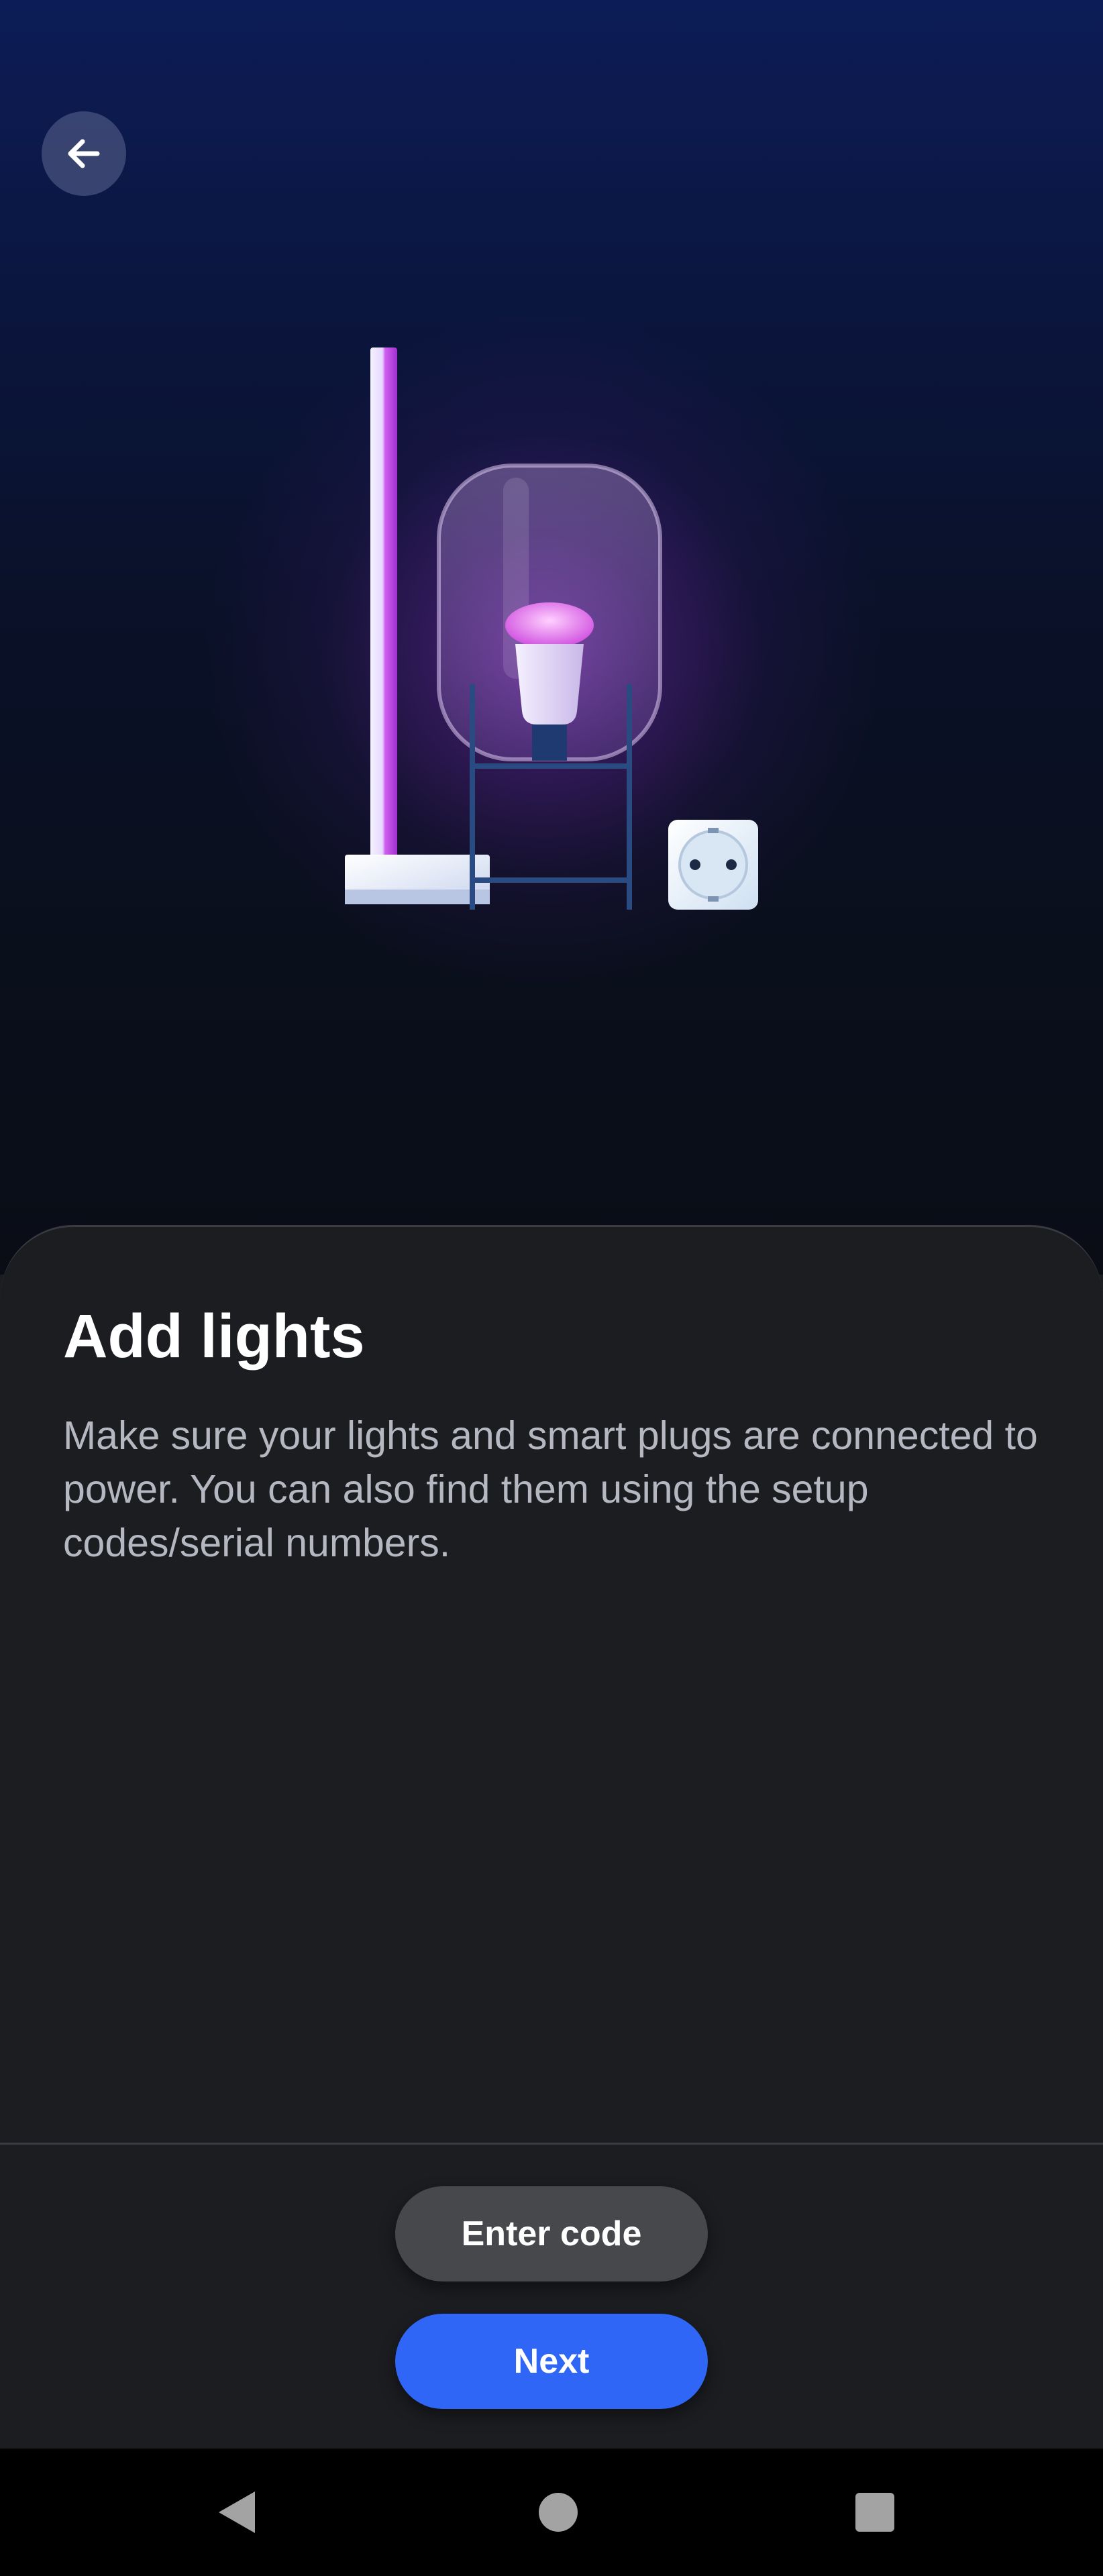 The width and height of the screenshot is (1103, 2576). I want to click on arrow-left-icon, so click(84, 153).